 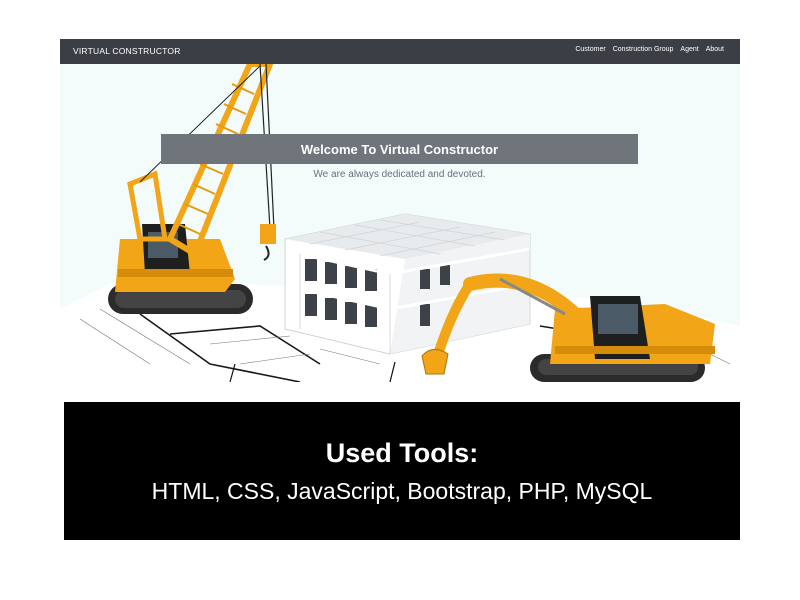 What do you see at coordinates (643, 49) in the screenshot?
I see `nav-link-construction-group: Construction Group` at bounding box center [643, 49].